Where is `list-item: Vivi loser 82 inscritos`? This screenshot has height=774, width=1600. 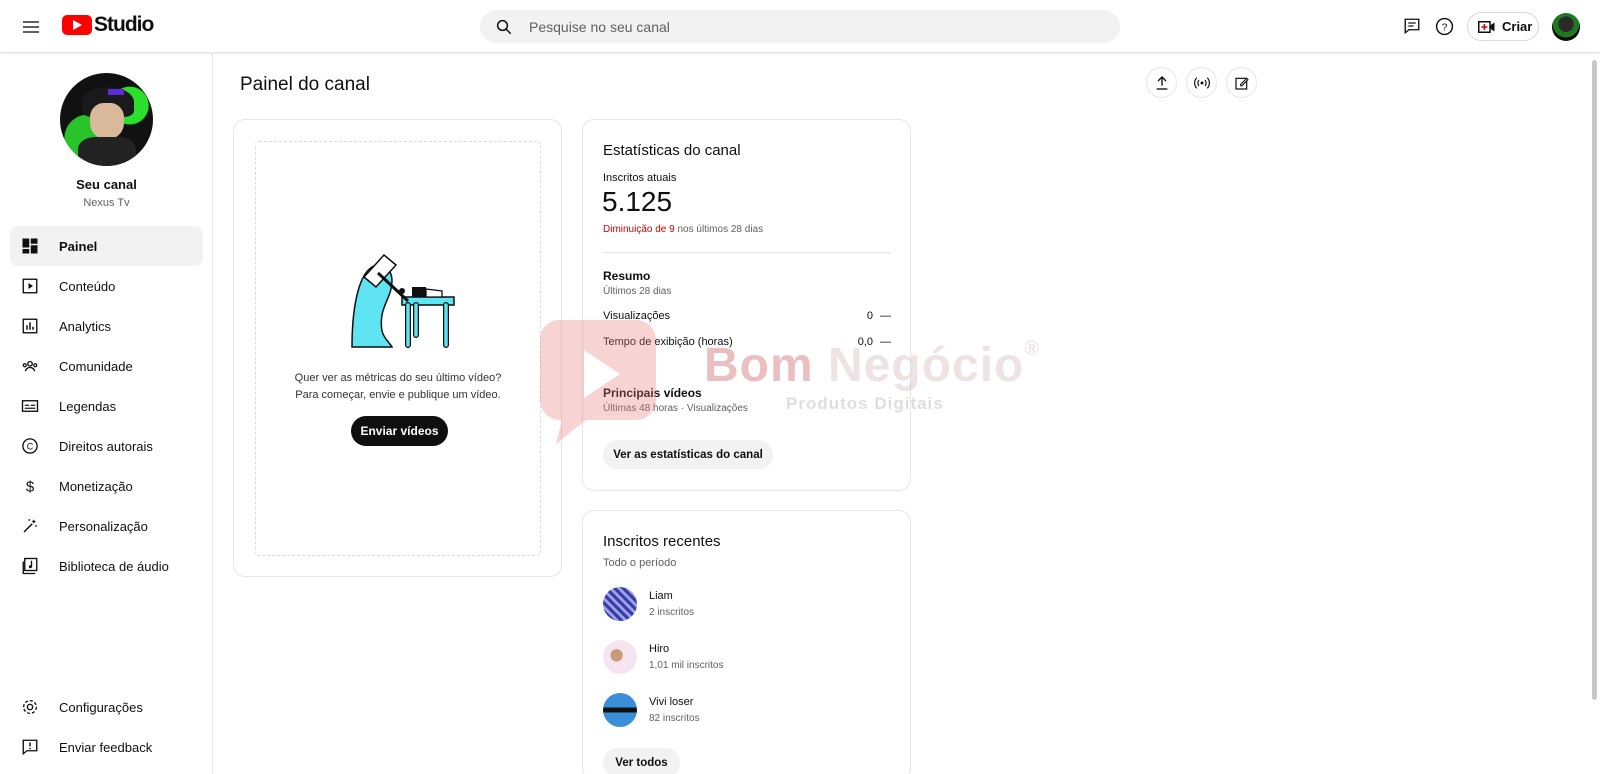
list-item: Vivi loser 82 inscritos is located at coordinates (747, 710).